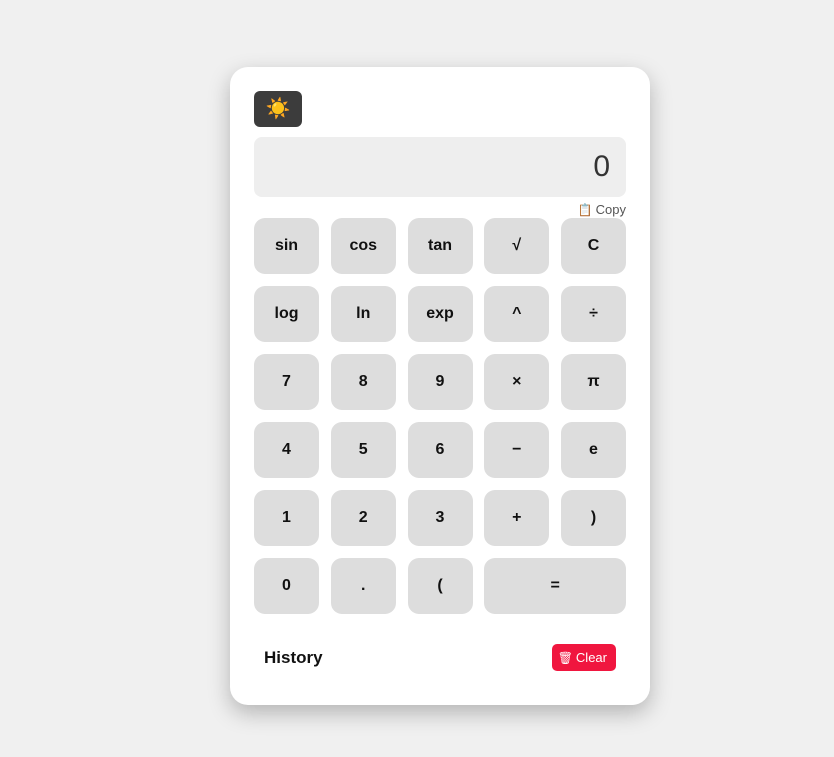 The image size is (834, 757). I want to click on theme-toggle-button: ☀️, so click(278, 109).